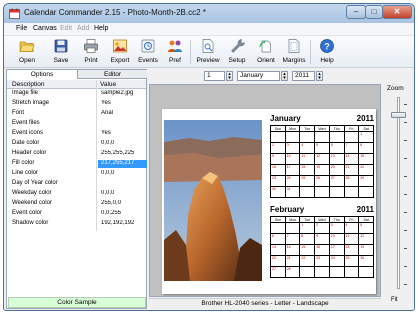  I want to click on property-value: 255,0,0, so click(122, 204).